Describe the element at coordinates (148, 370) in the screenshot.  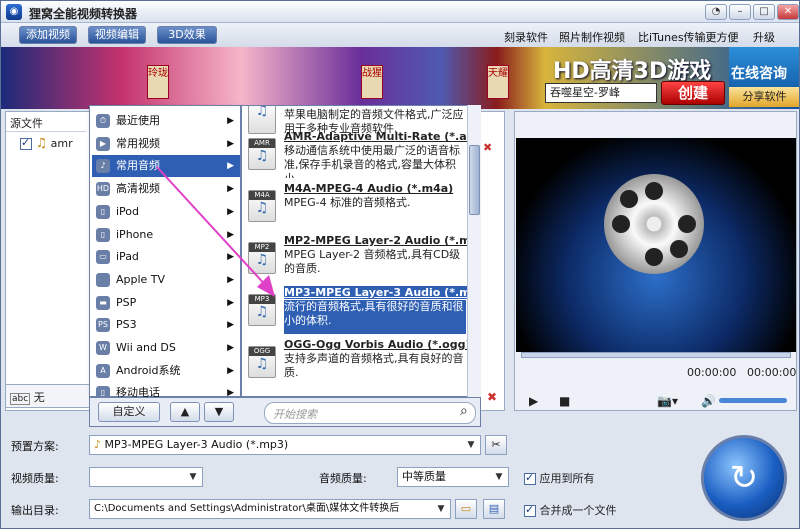
I see `category-label: Android系统` at that location.